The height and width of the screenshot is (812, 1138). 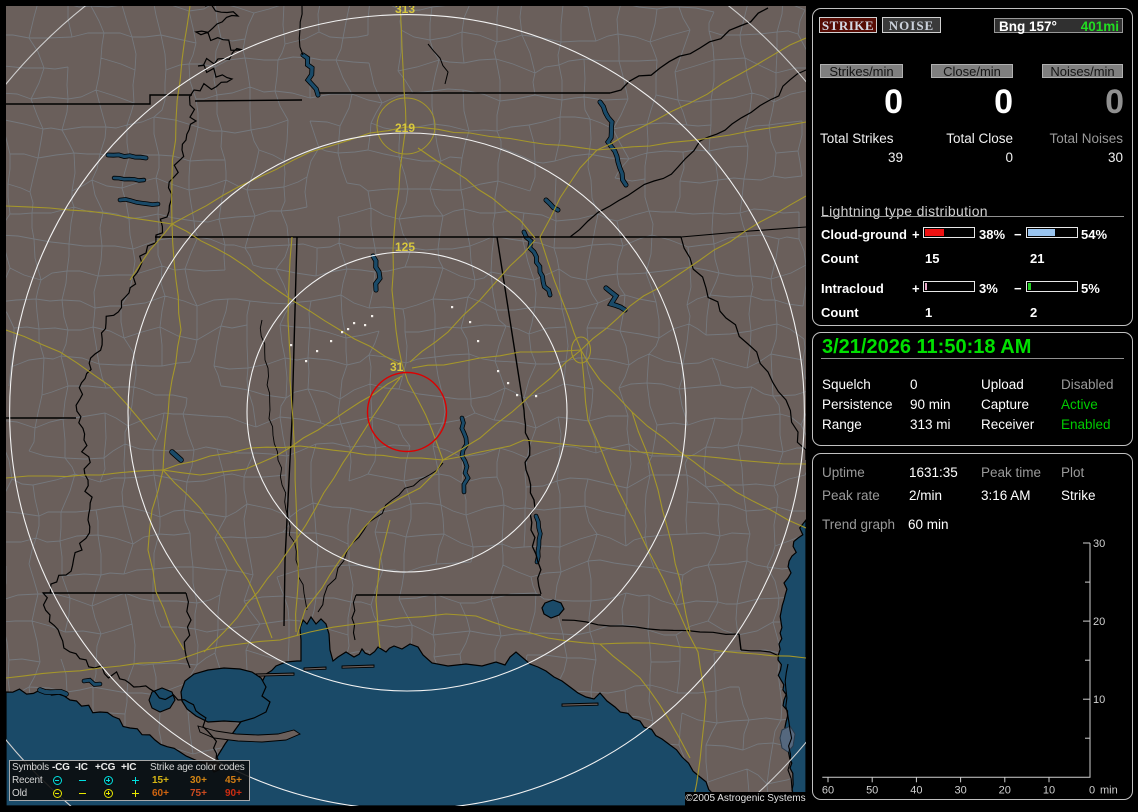 What do you see at coordinates (1092, 790) in the screenshot?
I see `svg-text: 0` at bounding box center [1092, 790].